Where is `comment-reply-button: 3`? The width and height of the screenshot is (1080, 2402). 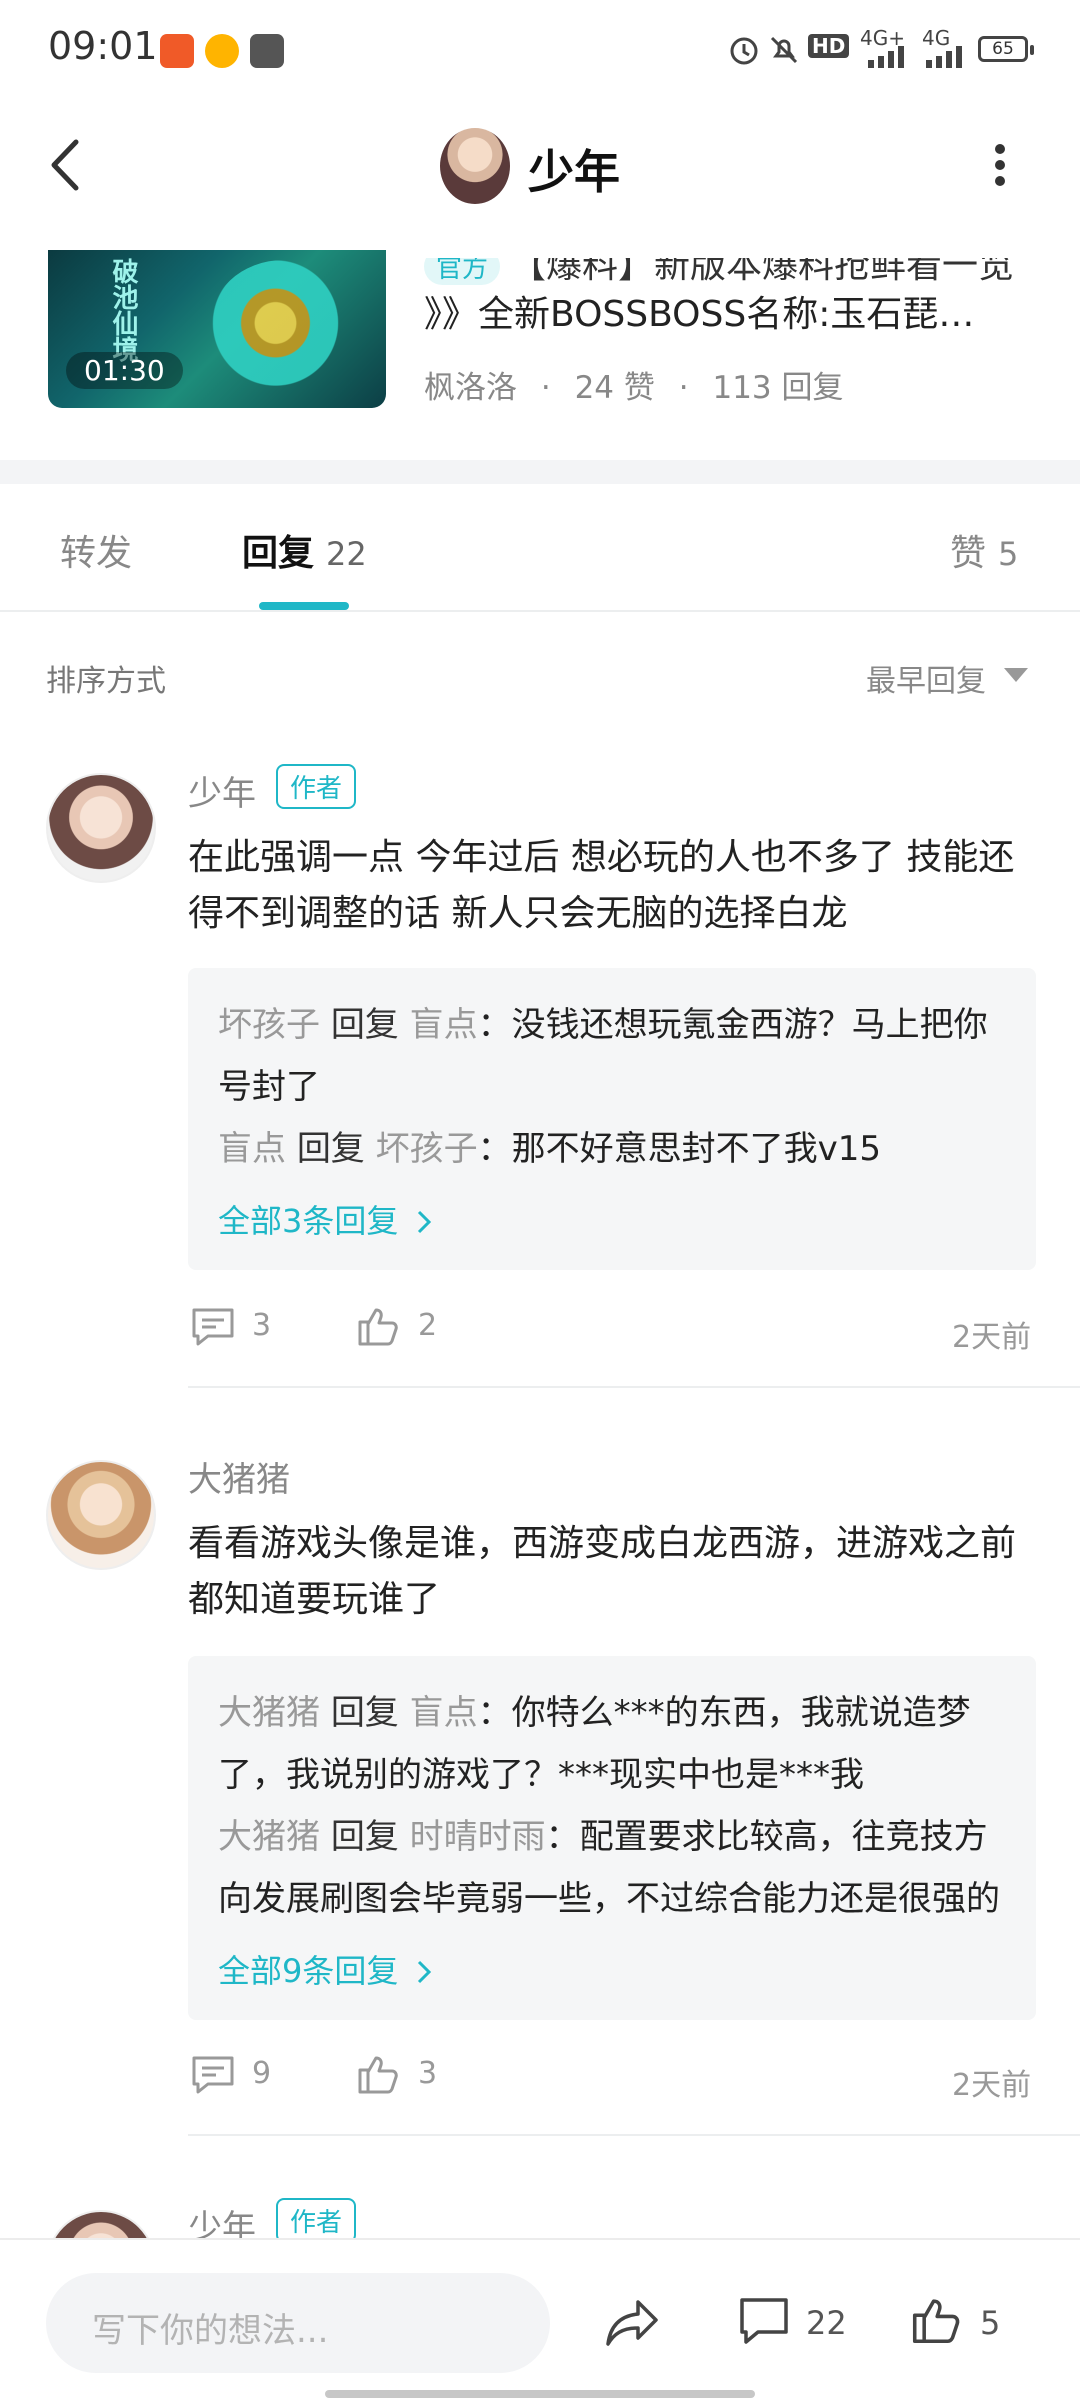 comment-reply-button: 3 is located at coordinates (230, 1329).